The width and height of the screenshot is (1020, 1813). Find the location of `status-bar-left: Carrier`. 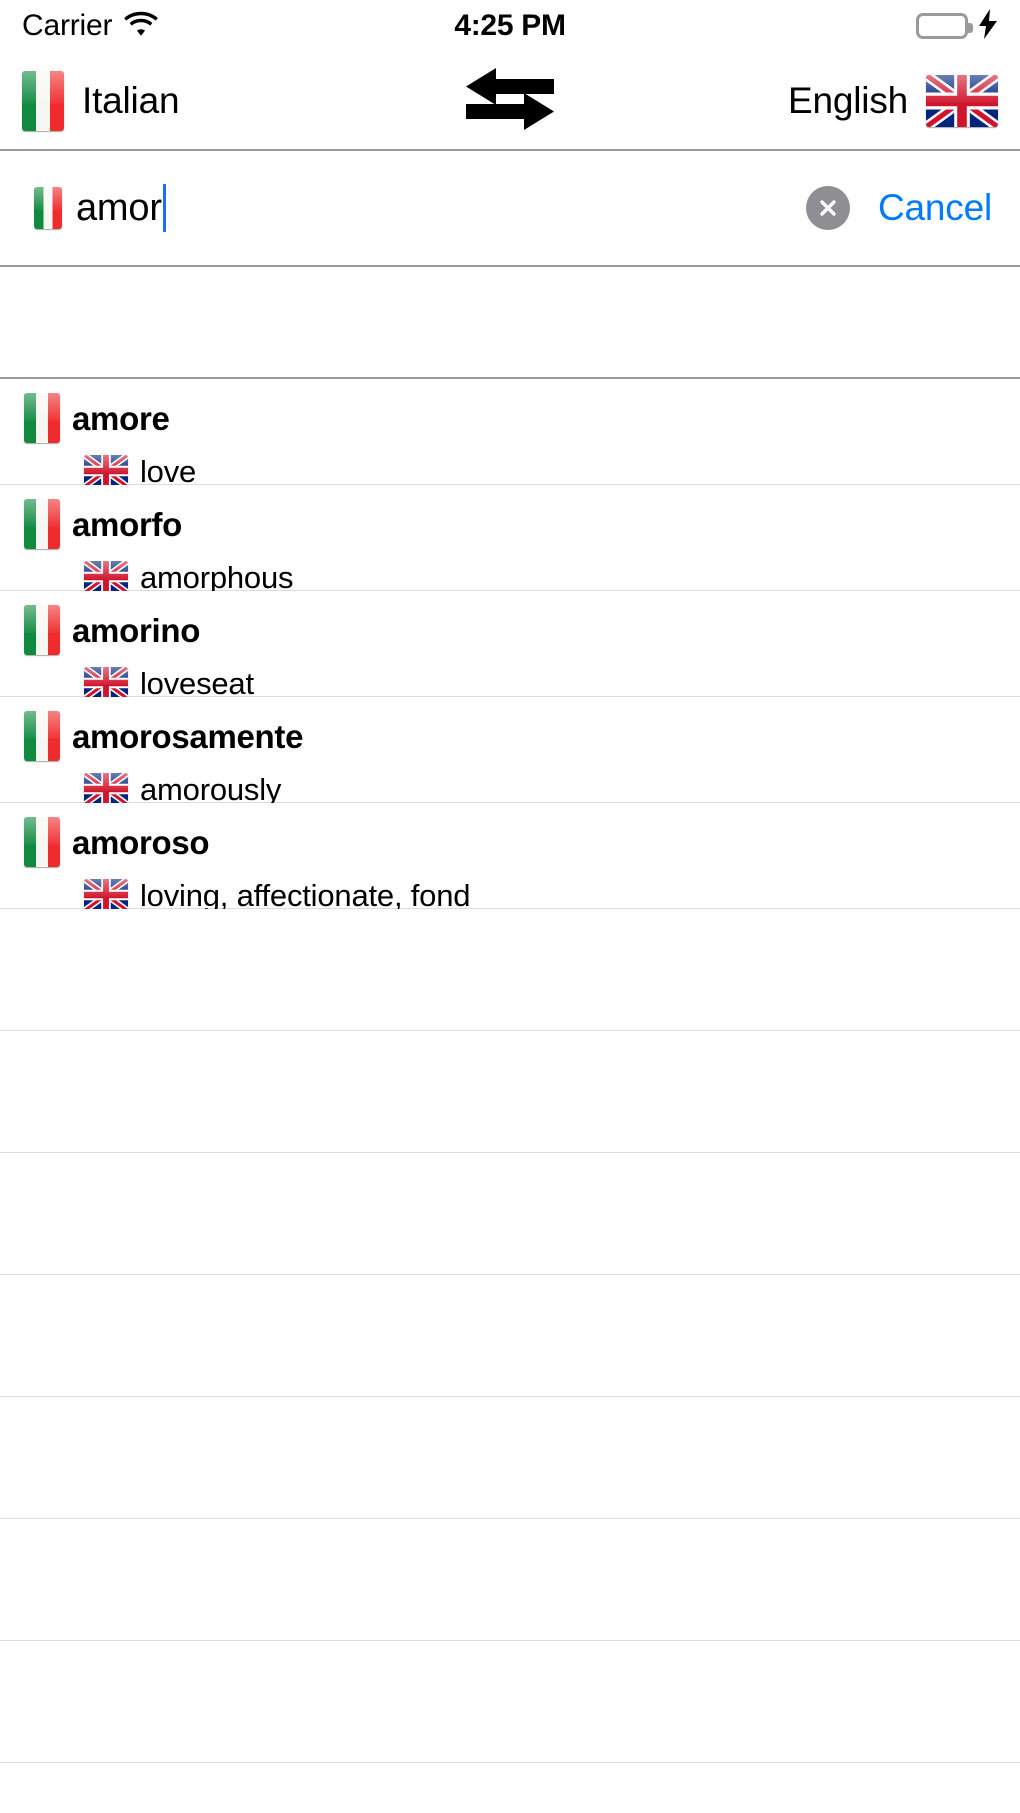

status-bar-left: Carrier is located at coordinates (266, 26).